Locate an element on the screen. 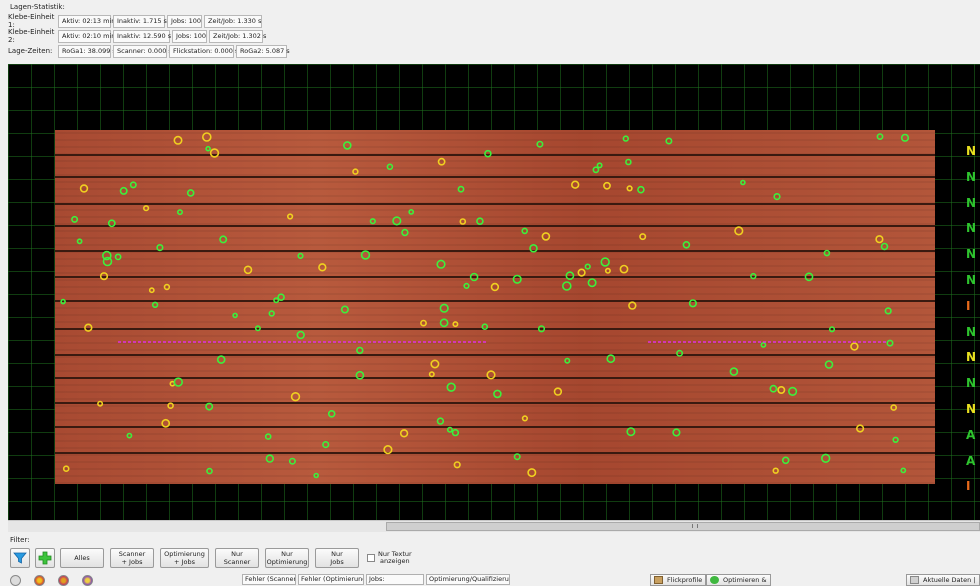  filter-only-optimization-button: Nur Optimierung is located at coordinates (287, 558).